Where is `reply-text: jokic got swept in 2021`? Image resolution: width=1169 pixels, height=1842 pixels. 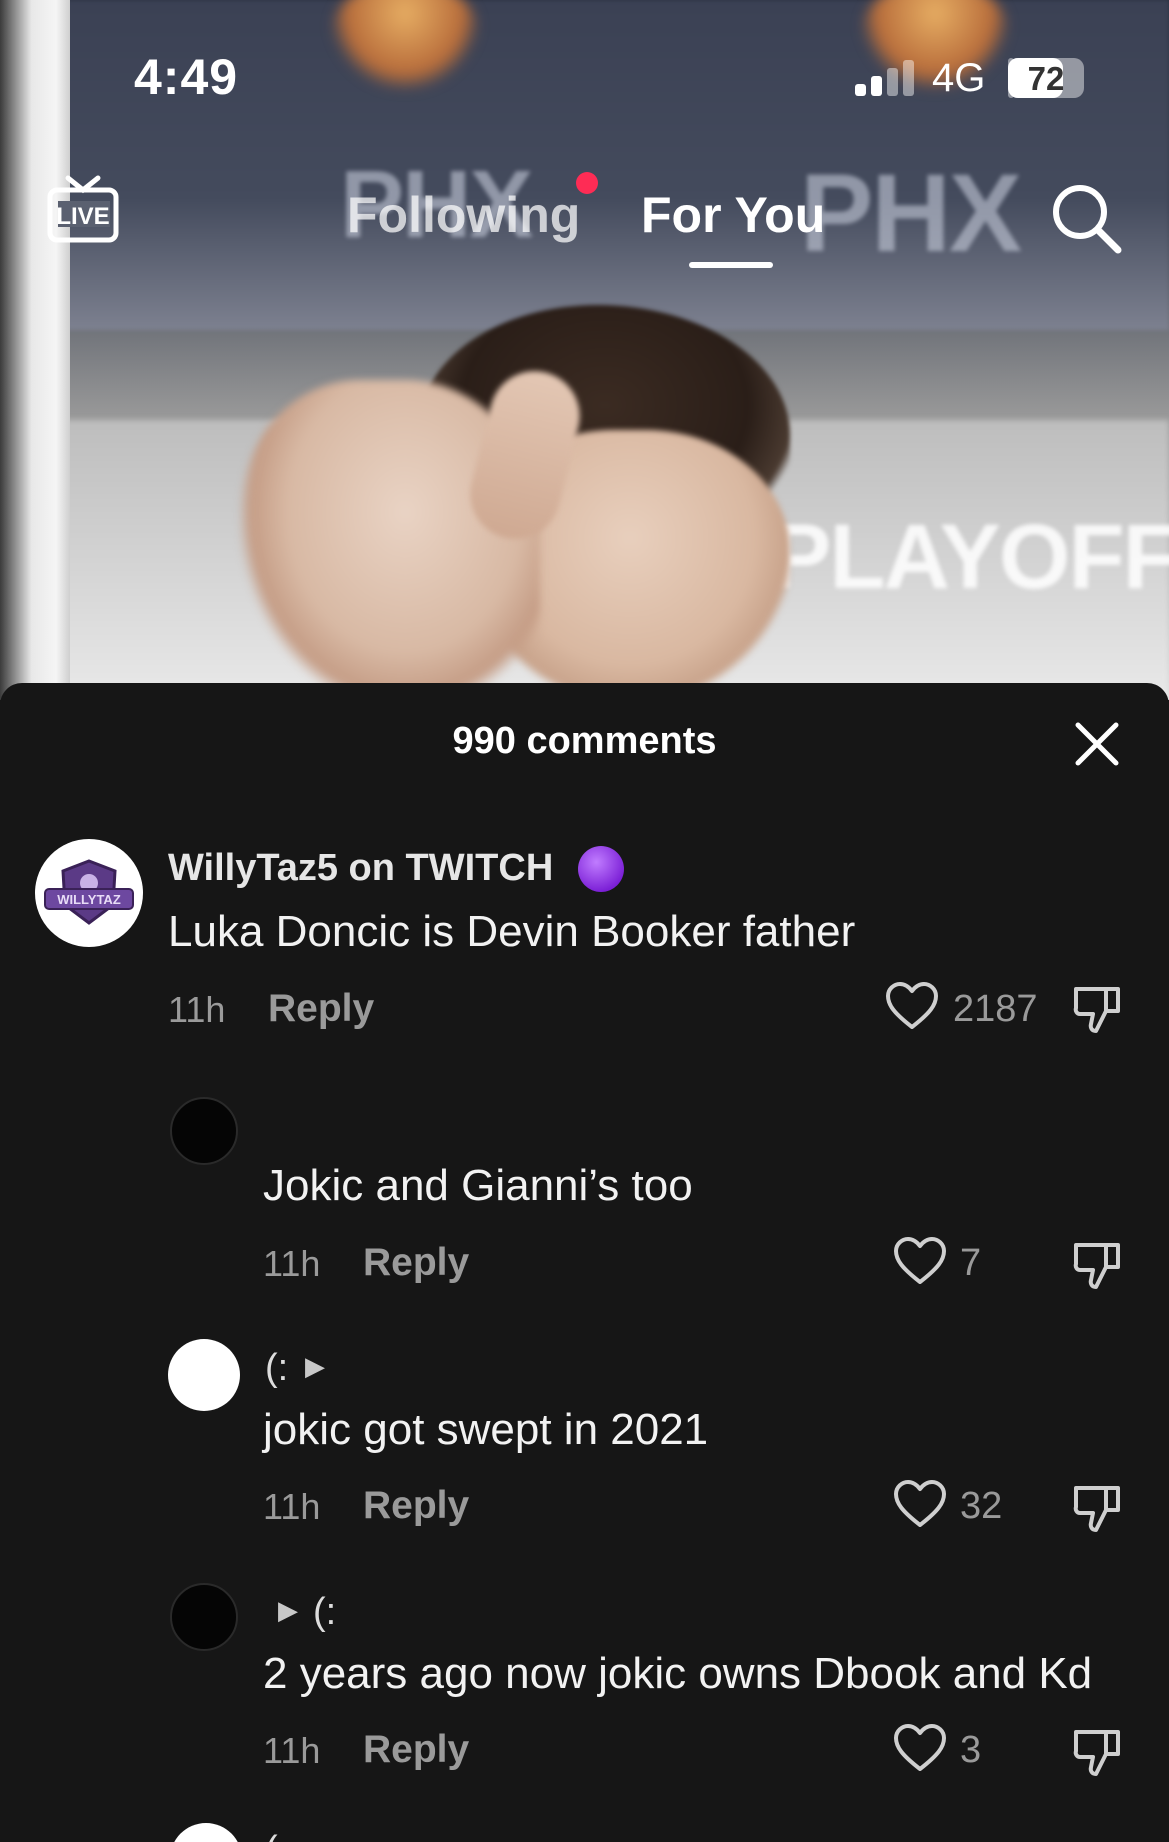
reply-text: jokic got swept in 2021 is located at coordinates (486, 1429).